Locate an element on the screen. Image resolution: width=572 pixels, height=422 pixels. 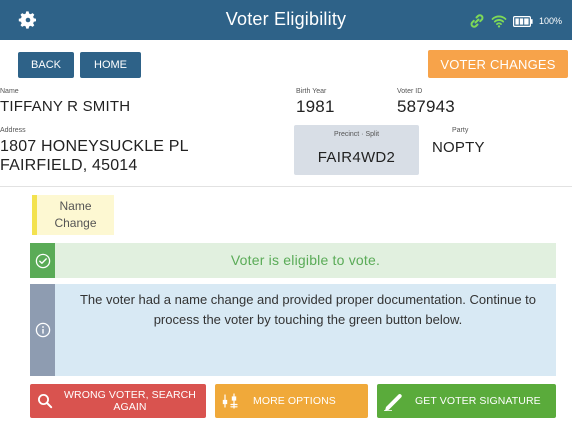
more-options-label: MORE OPTIONS is located at coordinates (294, 401).